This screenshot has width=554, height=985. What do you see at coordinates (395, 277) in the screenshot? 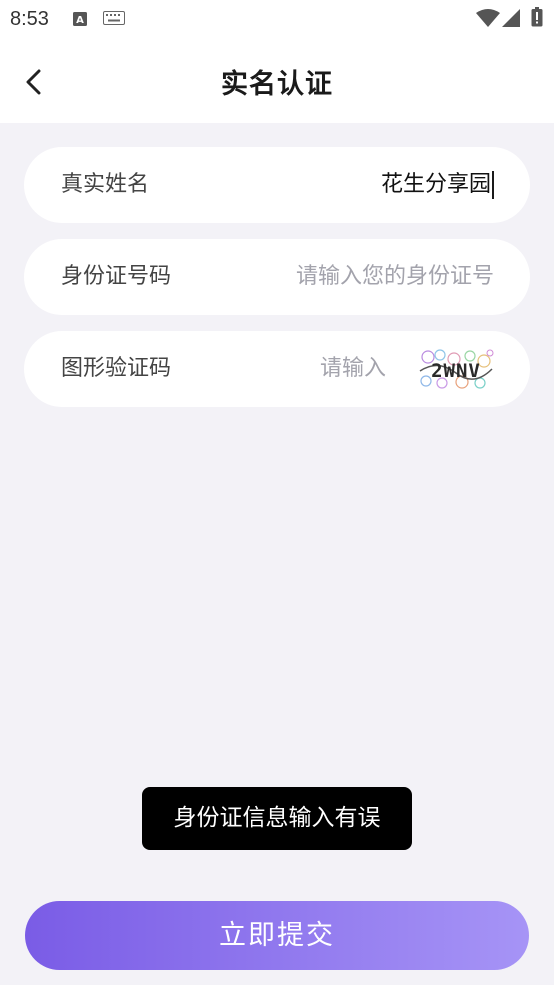
I see `id-number-input: 请输入您的身份证号` at bounding box center [395, 277].